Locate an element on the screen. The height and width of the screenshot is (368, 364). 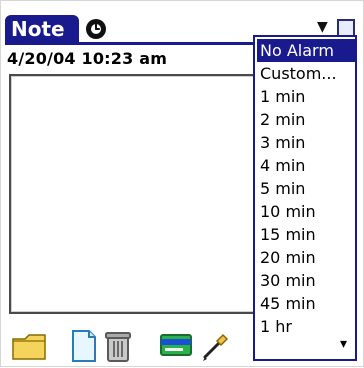
folder-icon is located at coordinates (29, 346).